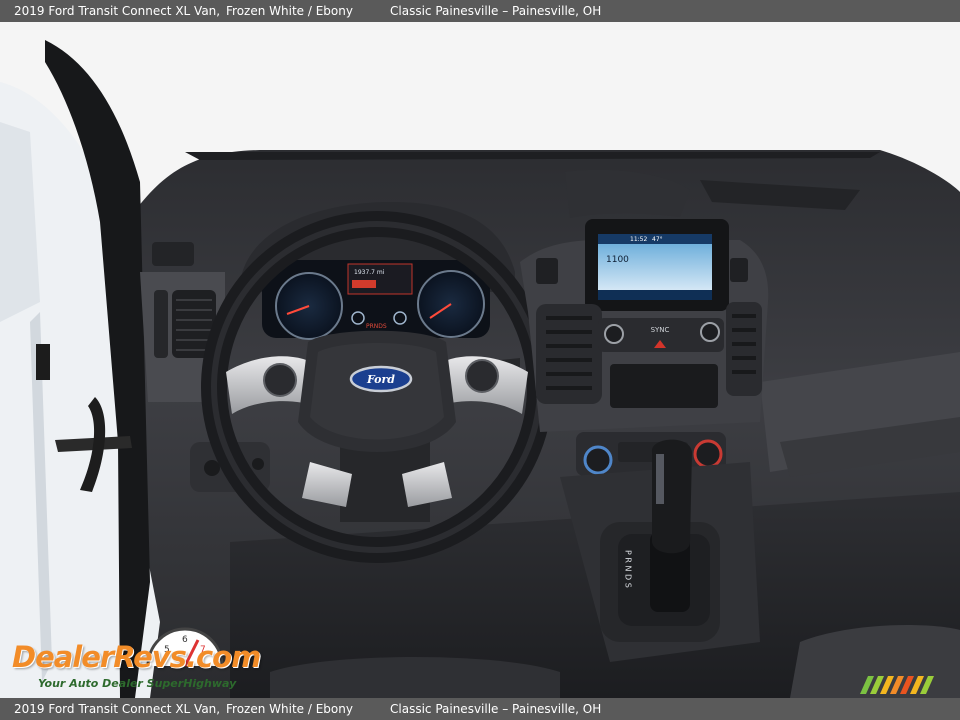 The width and height of the screenshot is (960, 720). What do you see at coordinates (117, 11) in the screenshot?
I see `caption-vehicle: 2019 Ford Transit Connect XL Van,` at bounding box center [117, 11].